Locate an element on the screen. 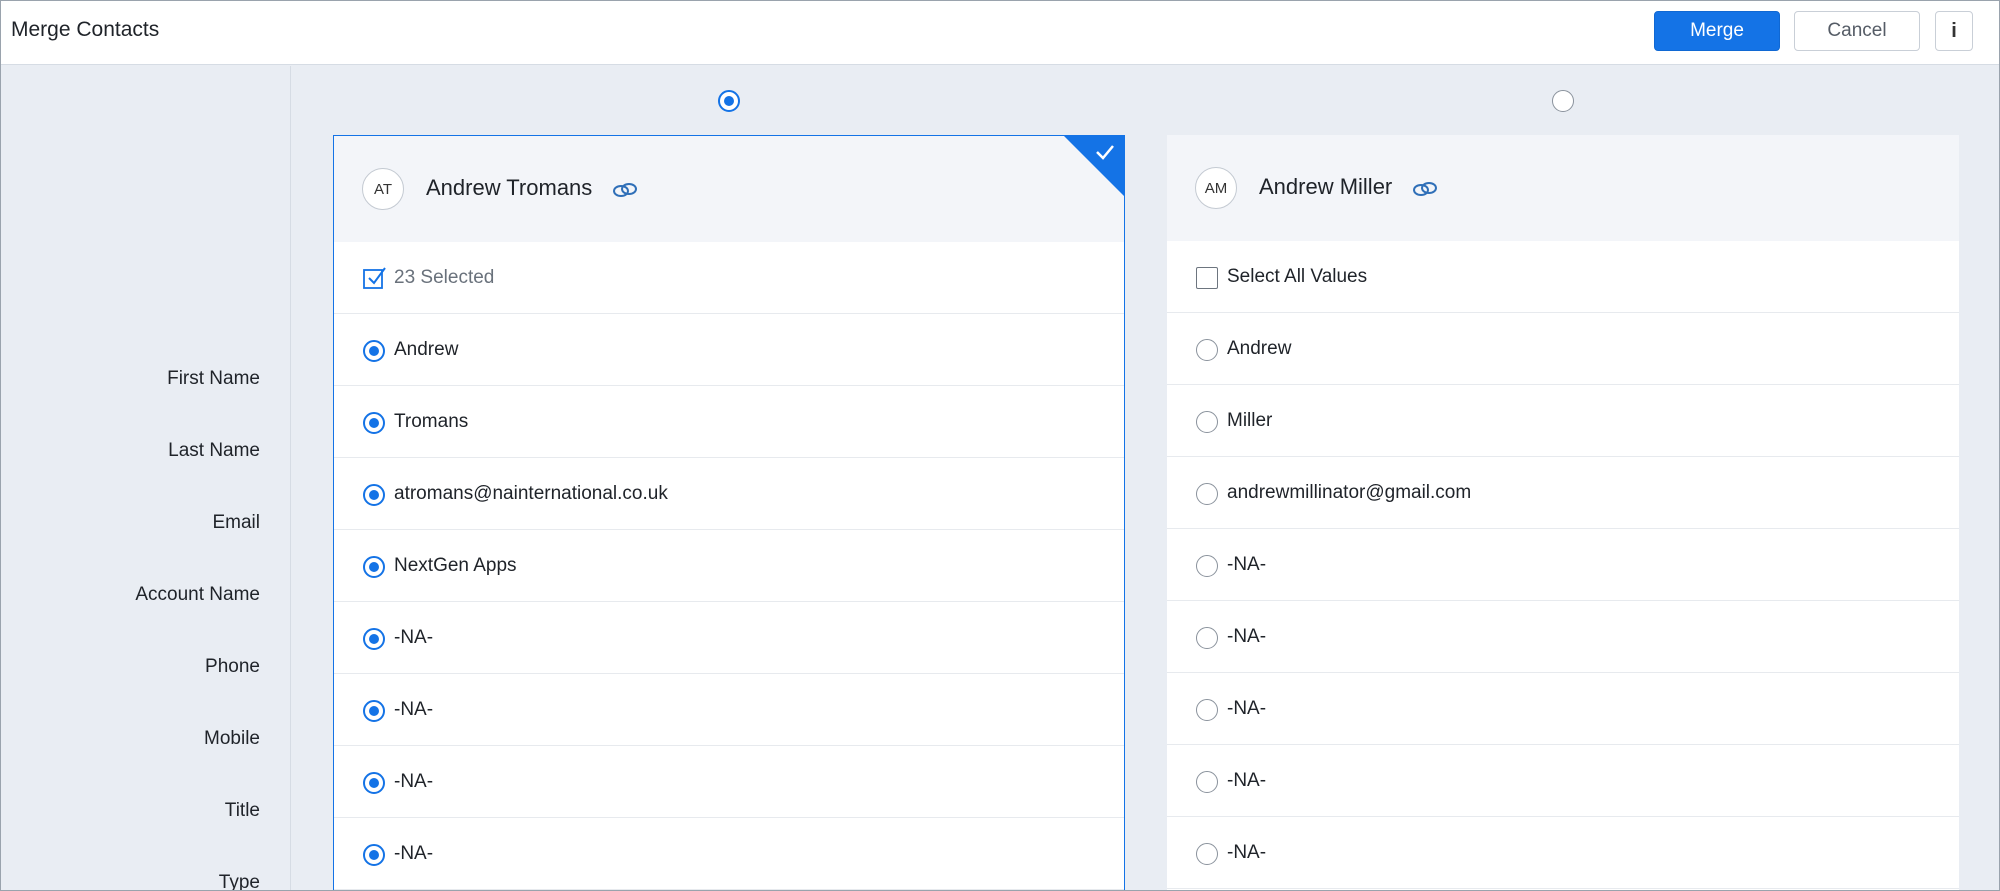  selected-count-label: 23 Selected is located at coordinates (444, 277).